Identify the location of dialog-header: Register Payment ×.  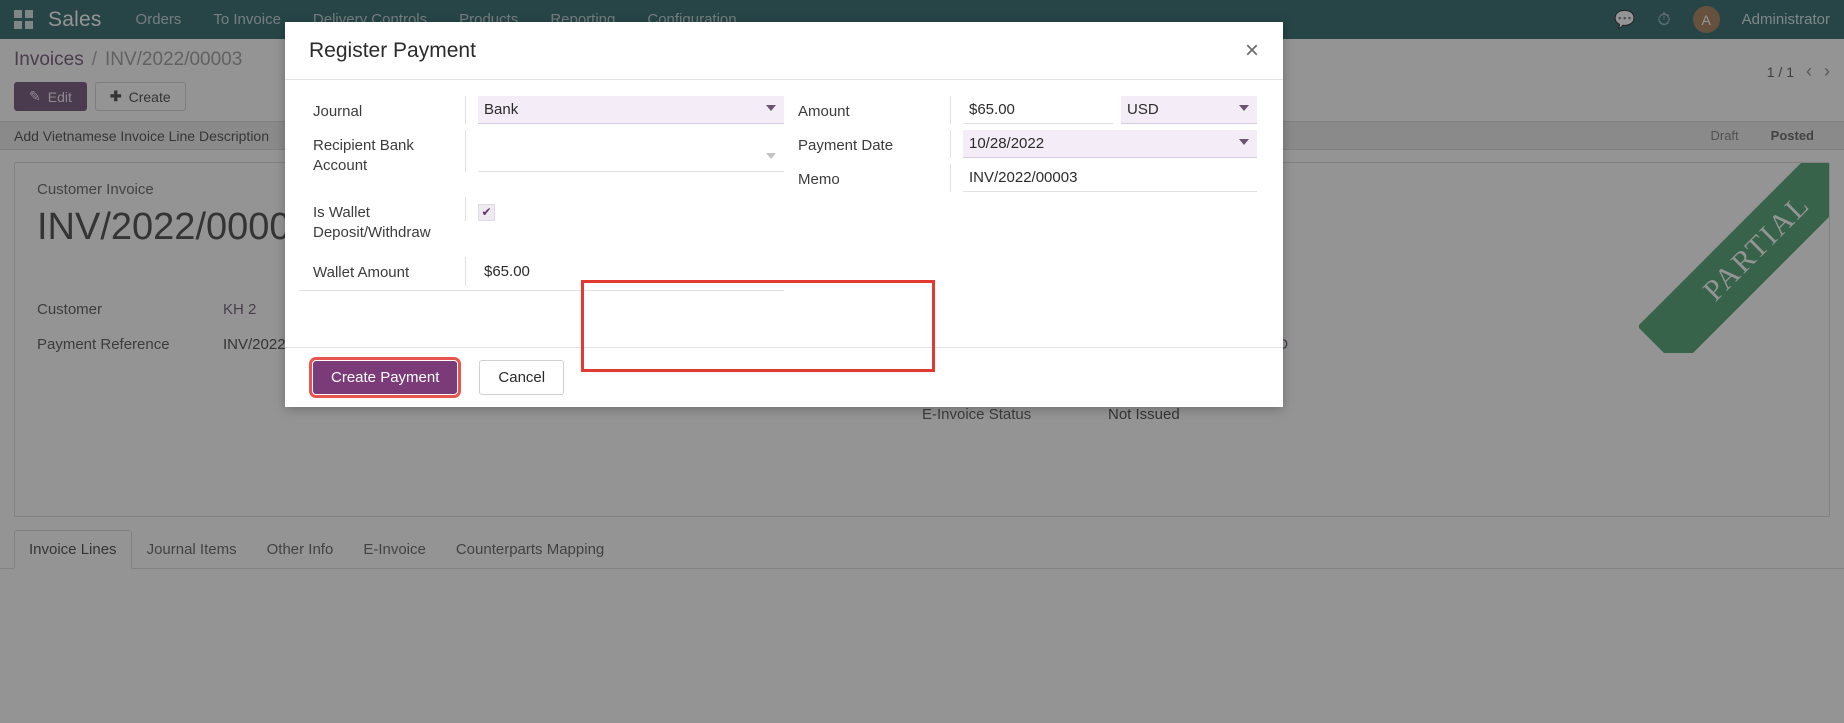
(784, 51).